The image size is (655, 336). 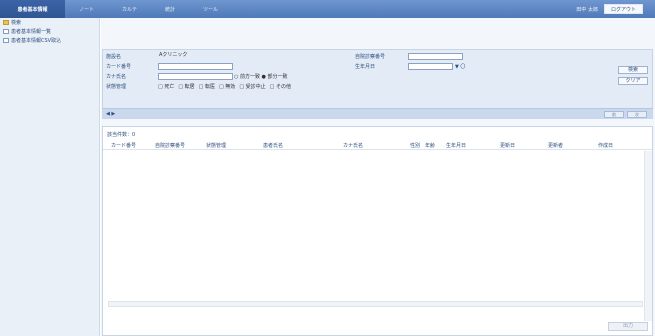 I want to click on clear-button: クリア, so click(x=633, y=81).